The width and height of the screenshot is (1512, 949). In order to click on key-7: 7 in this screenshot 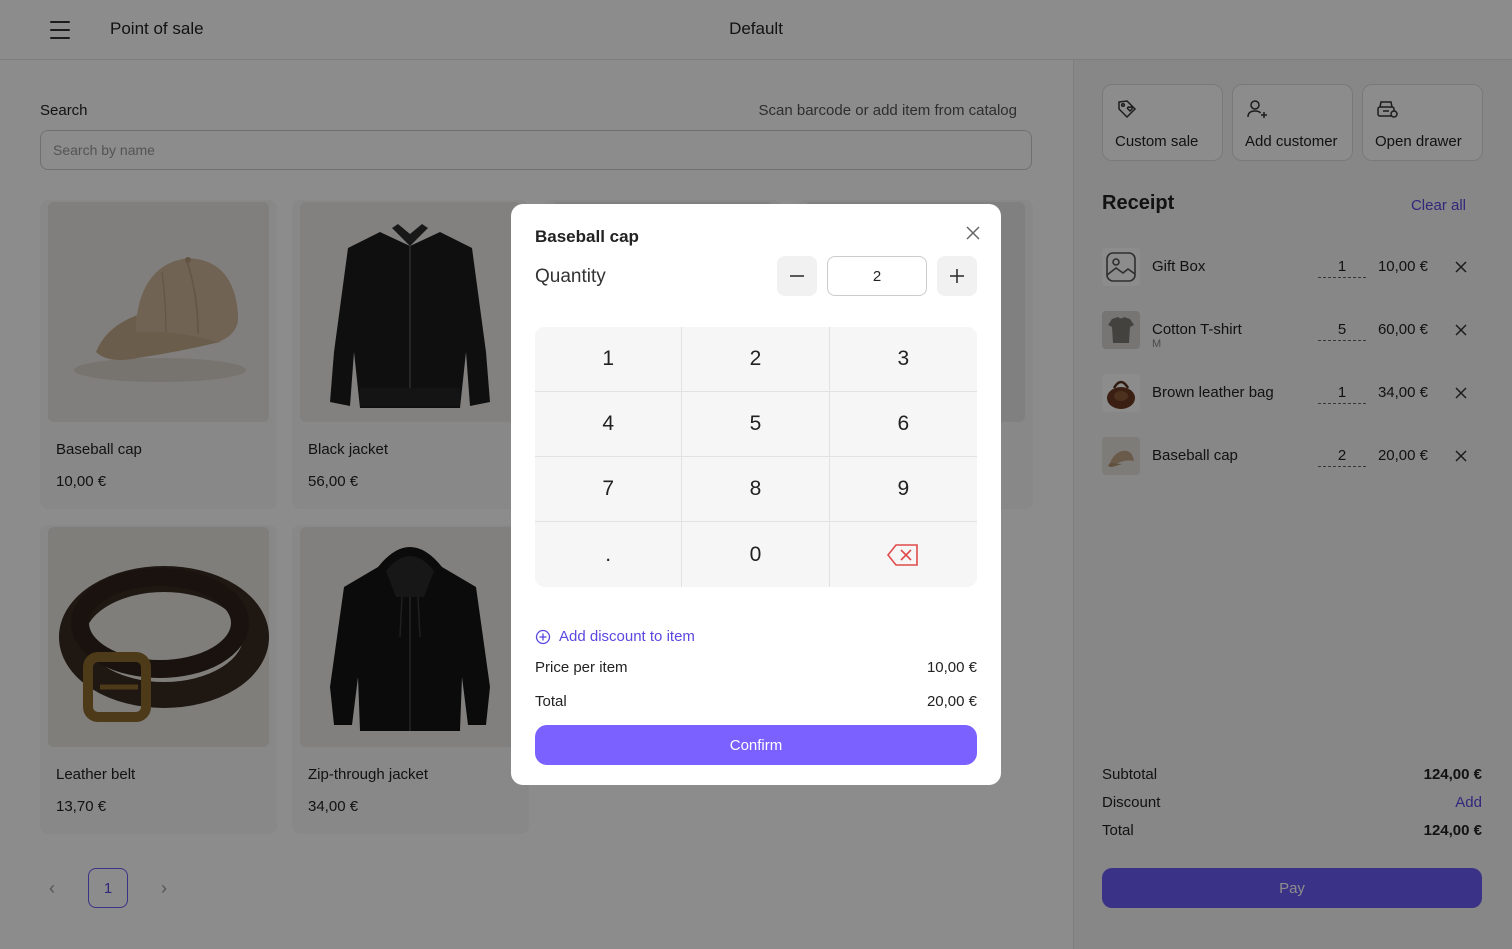, I will do `click(609, 489)`.